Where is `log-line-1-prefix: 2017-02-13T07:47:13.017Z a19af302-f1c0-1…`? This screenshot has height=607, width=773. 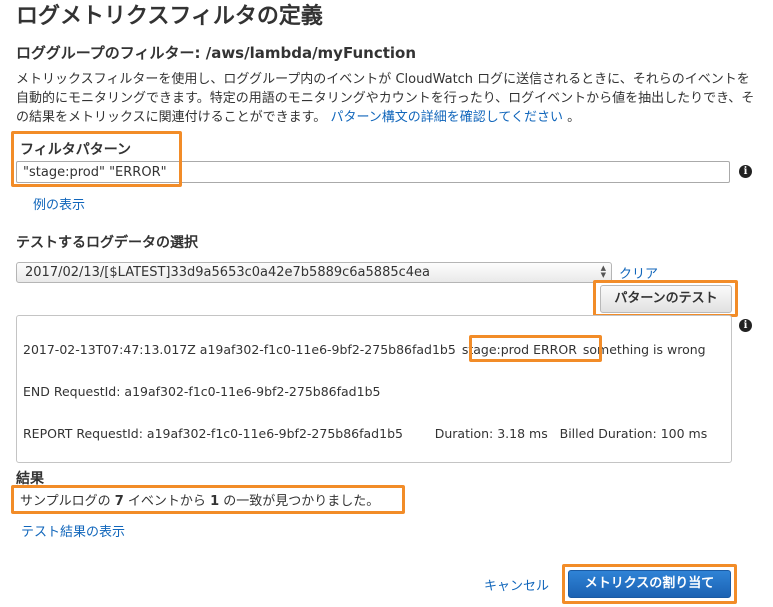
log-line-1-prefix: 2017-02-13T07:47:13.017Z a19af302-f1c0-1… is located at coordinates (239, 349).